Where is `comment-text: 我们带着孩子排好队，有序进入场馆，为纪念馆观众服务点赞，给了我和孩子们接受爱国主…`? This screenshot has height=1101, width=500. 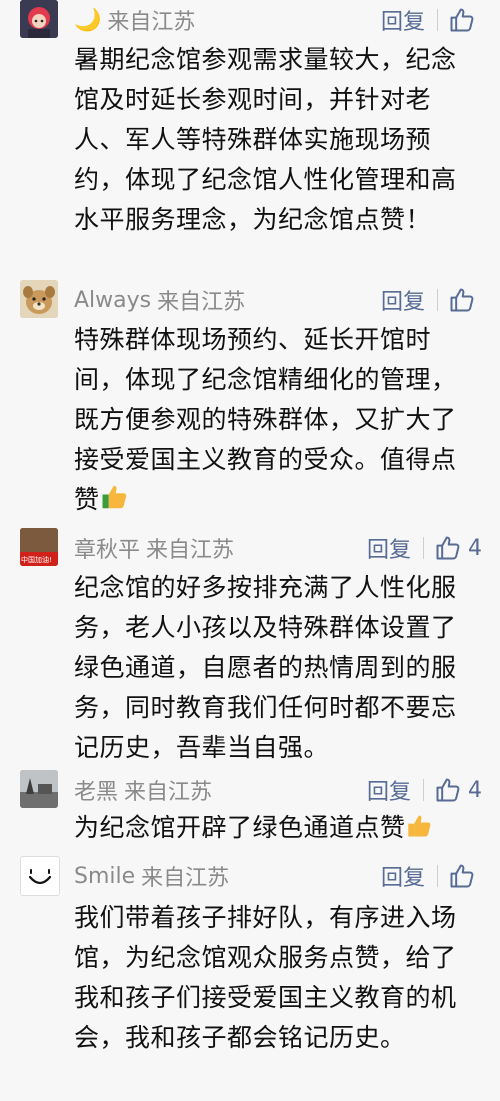 comment-text: 我们带着孩子排好队，有序进入场馆，为纪念馆观众服务点赞，给了我和孩子们接受爱国主… is located at coordinates (265, 977).